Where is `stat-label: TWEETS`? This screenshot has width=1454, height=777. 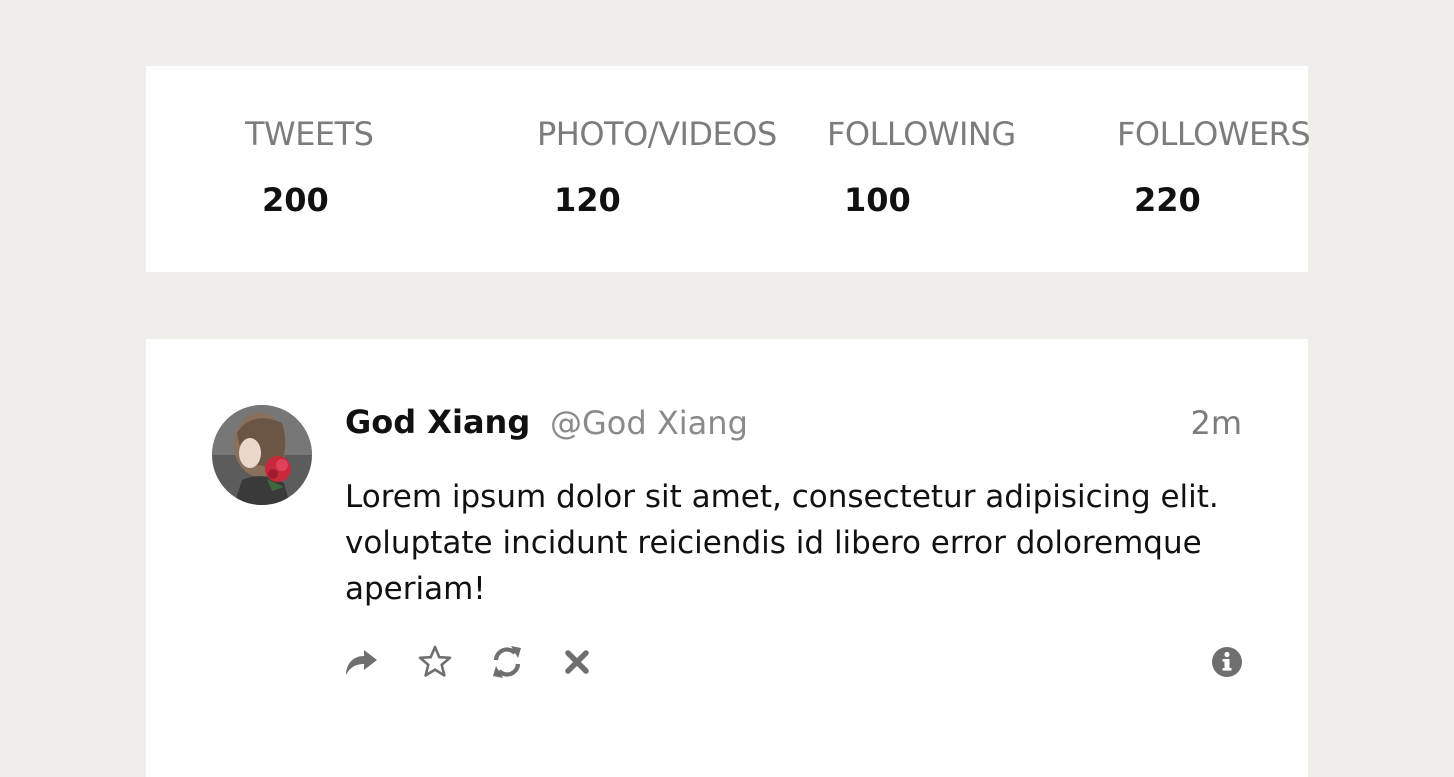 stat-label: TWEETS is located at coordinates (309, 134).